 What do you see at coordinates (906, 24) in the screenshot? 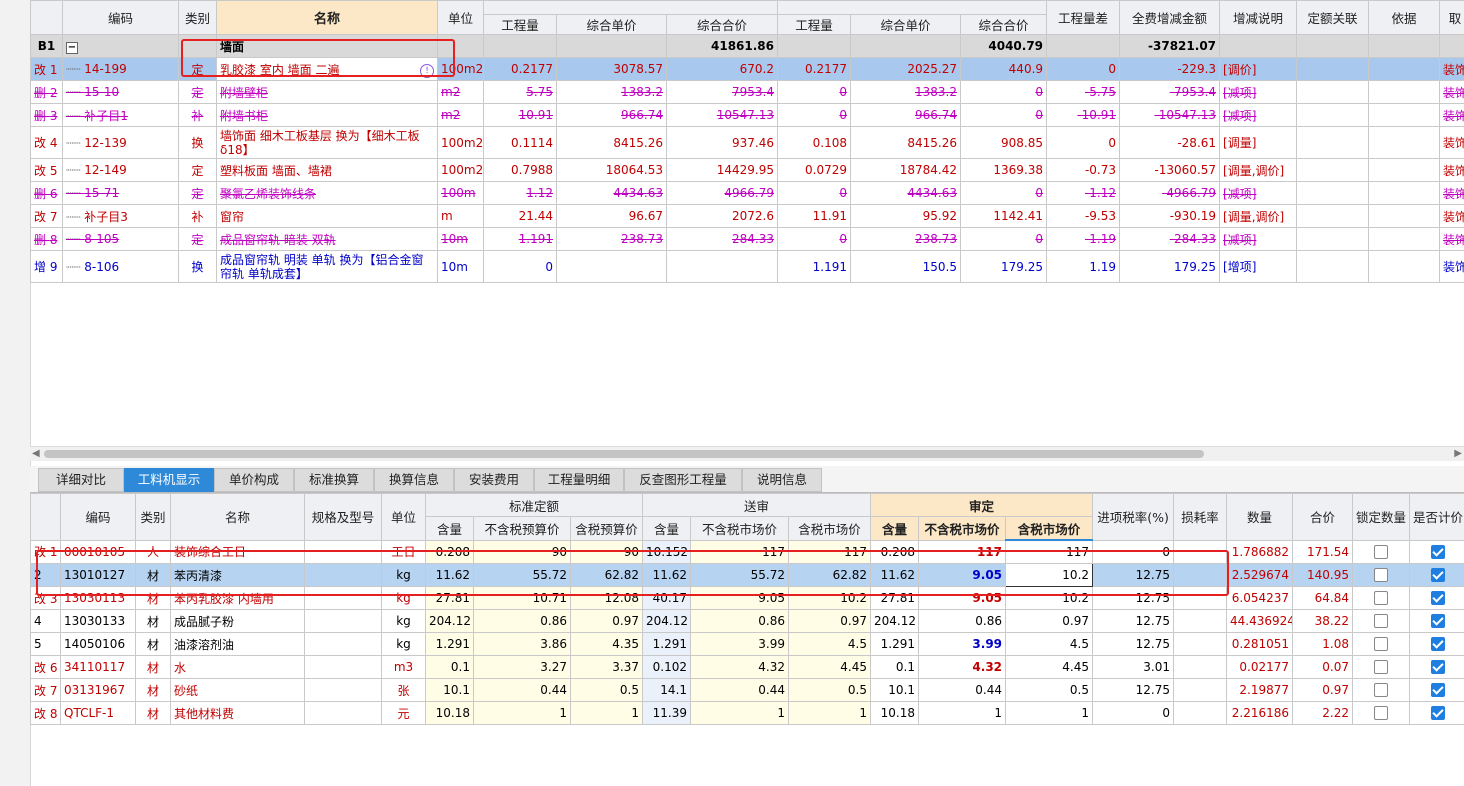
I see `header-price2: 综合单价` at bounding box center [906, 24].